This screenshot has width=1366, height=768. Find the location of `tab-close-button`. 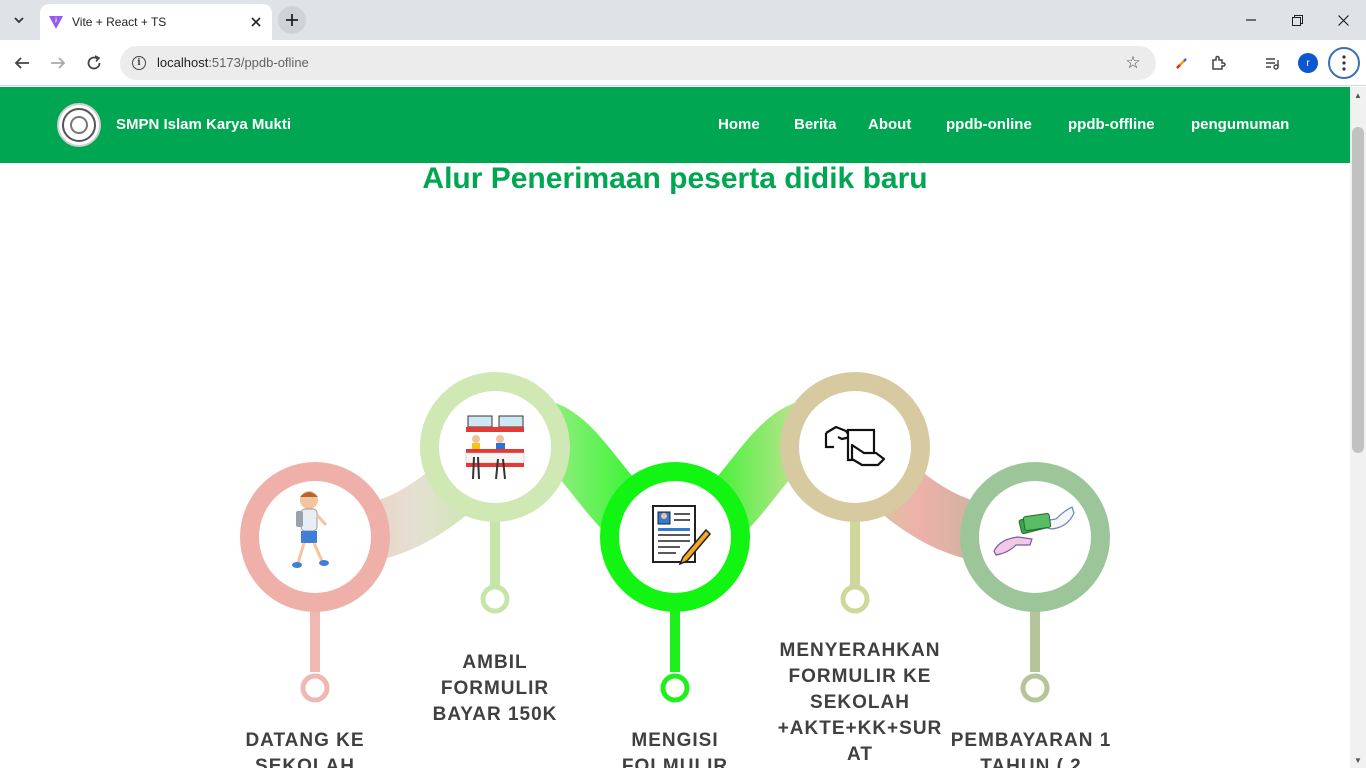

tab-close-button is located at coordinates (256, 22).